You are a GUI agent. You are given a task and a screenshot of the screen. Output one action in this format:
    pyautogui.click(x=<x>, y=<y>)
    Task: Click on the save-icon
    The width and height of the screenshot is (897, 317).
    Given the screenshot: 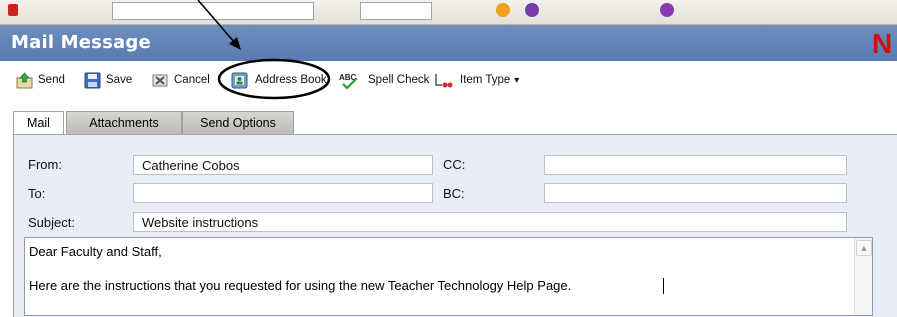 What is the action you would take?
    pyautogui.click(x=92, y=80)
    